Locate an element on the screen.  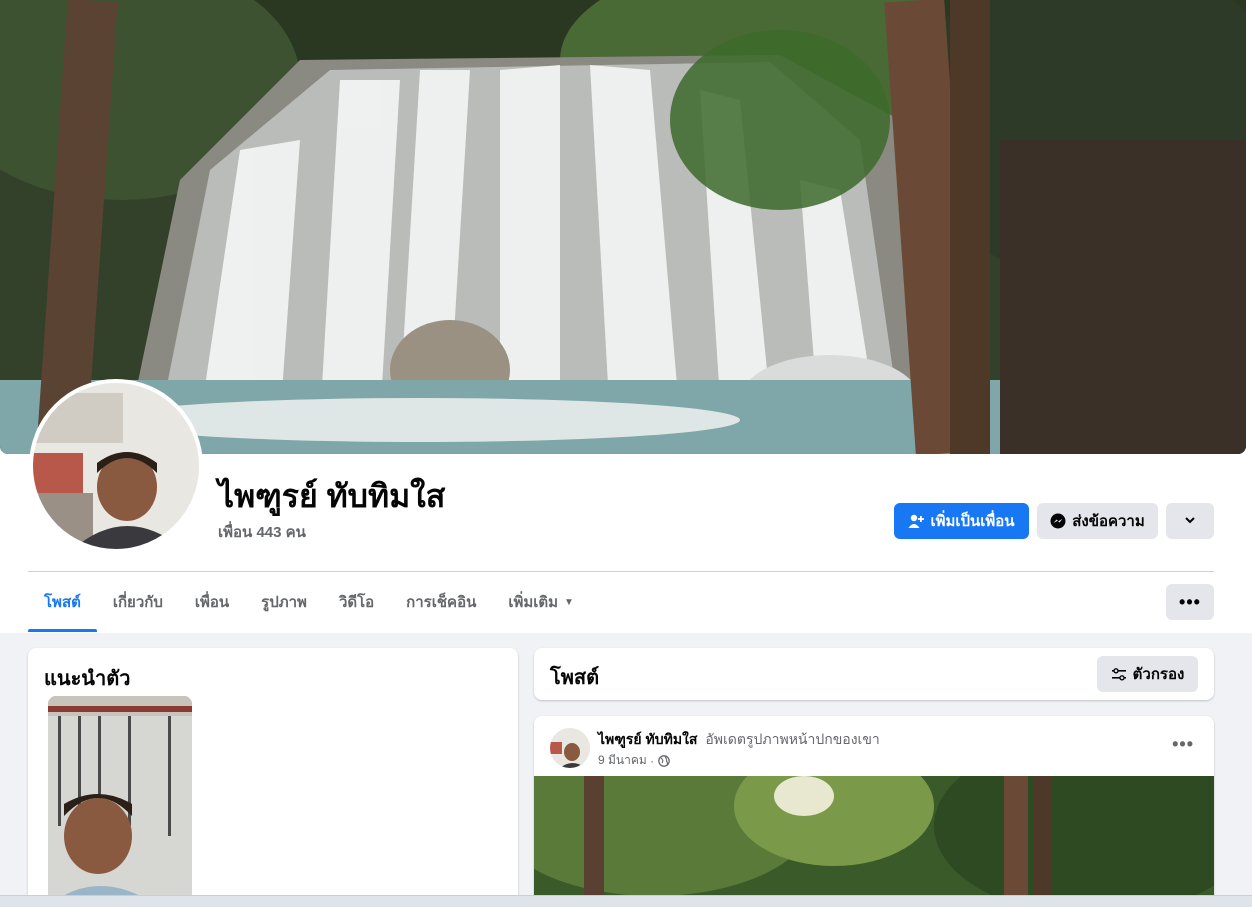
messenger-icon is located at coordinates (1058, 521).